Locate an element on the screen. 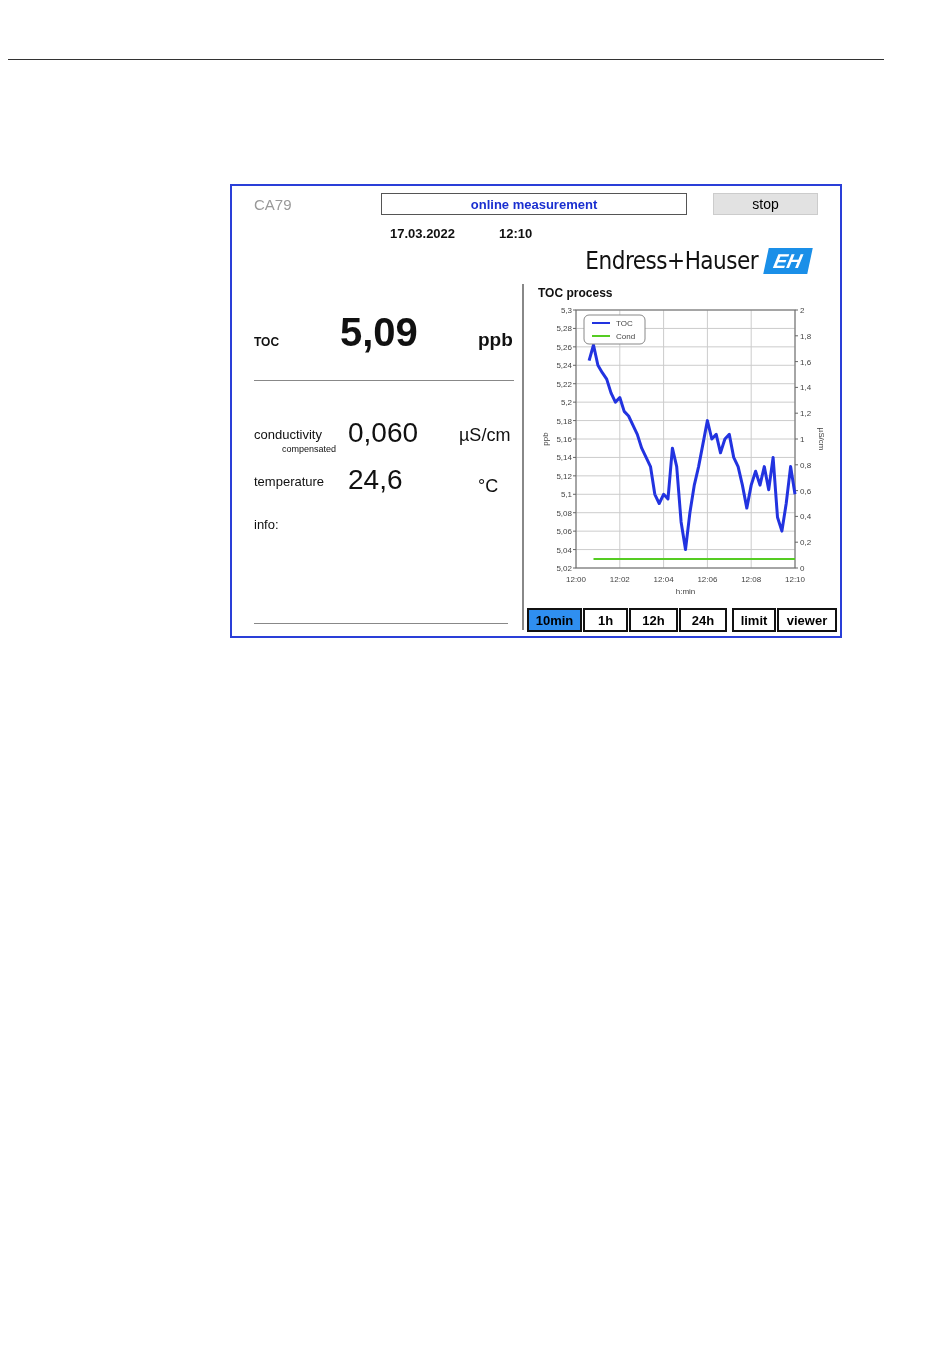 The width and height of the screenshot is (950, 1369). reading-label: temperature is located at coordinates (289, 481).